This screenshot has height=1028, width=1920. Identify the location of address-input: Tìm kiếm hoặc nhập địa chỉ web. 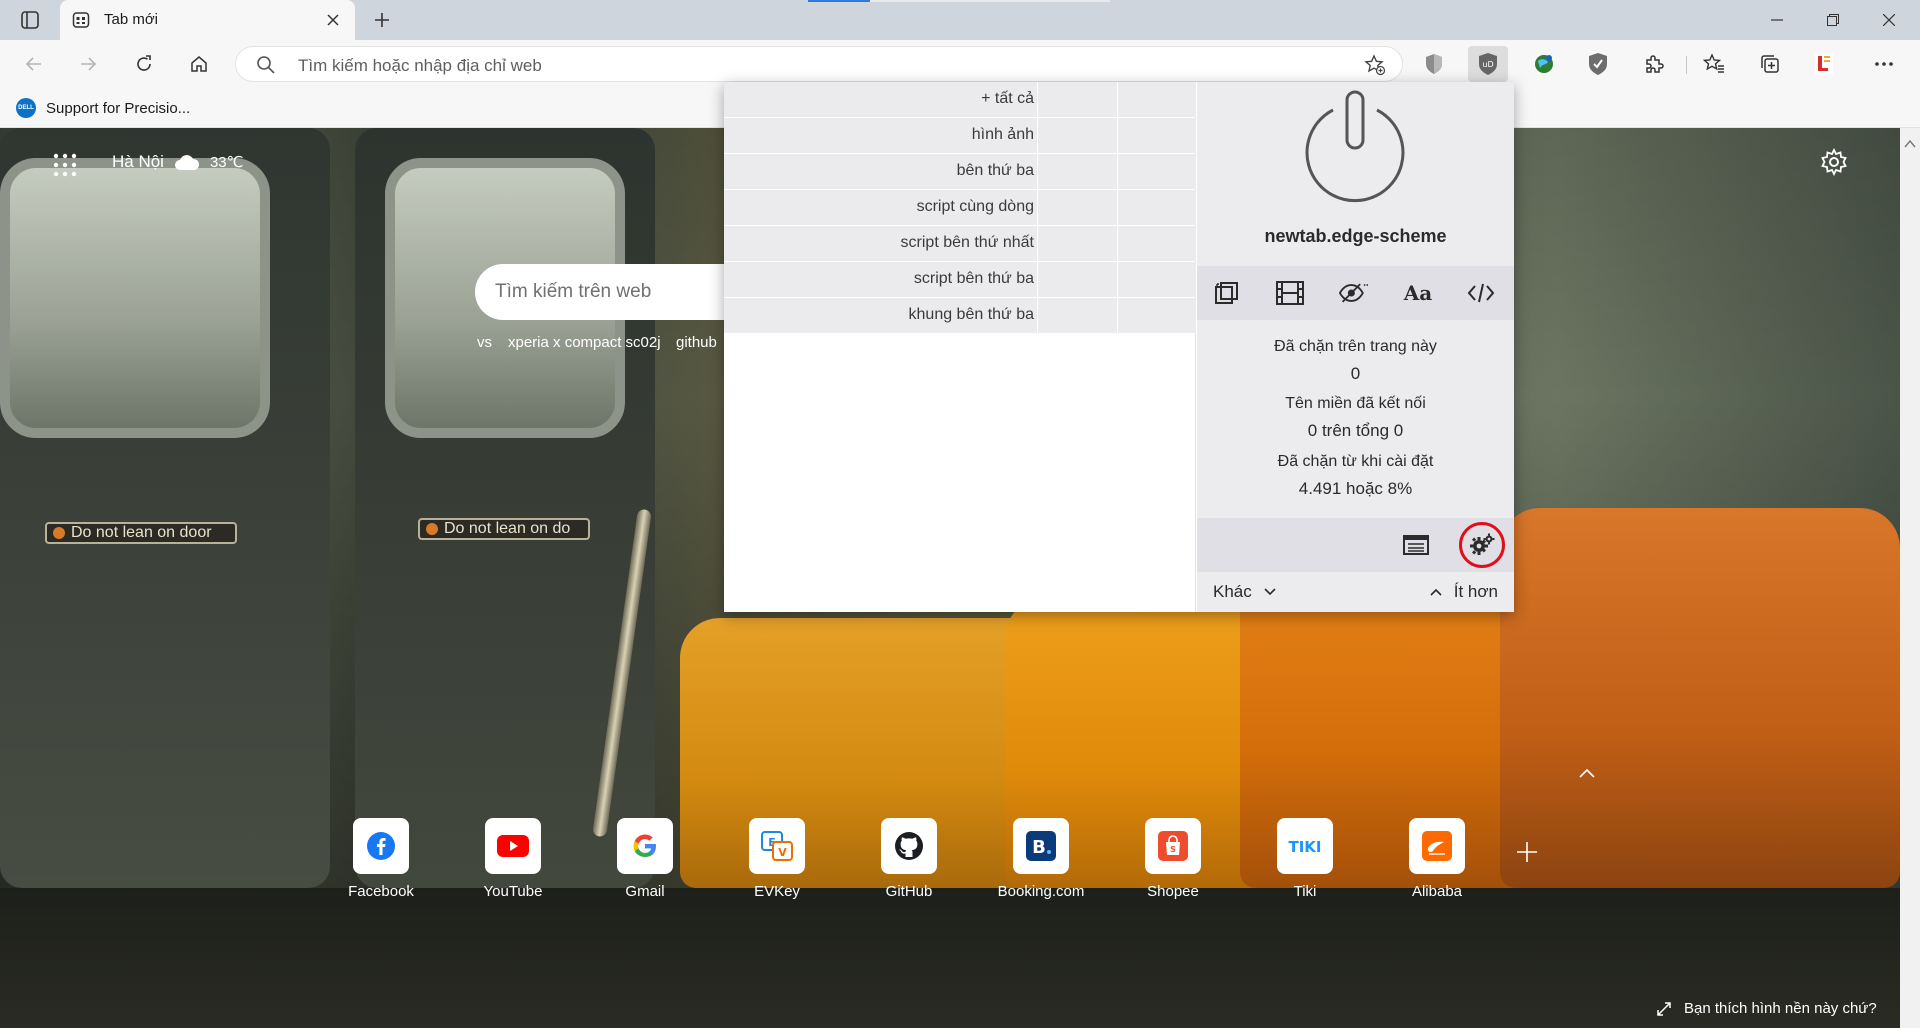
(420, 66).